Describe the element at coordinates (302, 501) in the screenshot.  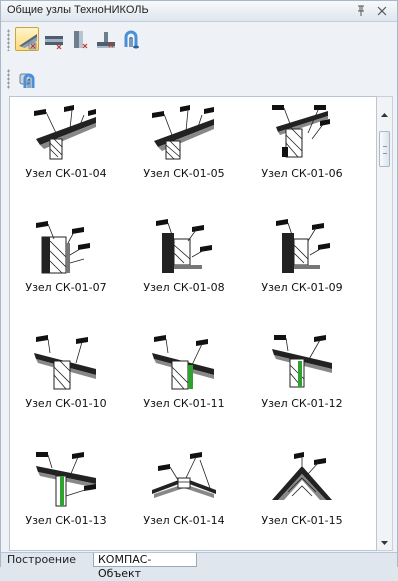
I see `node-item-15: Узел СК-01-15` at that location.